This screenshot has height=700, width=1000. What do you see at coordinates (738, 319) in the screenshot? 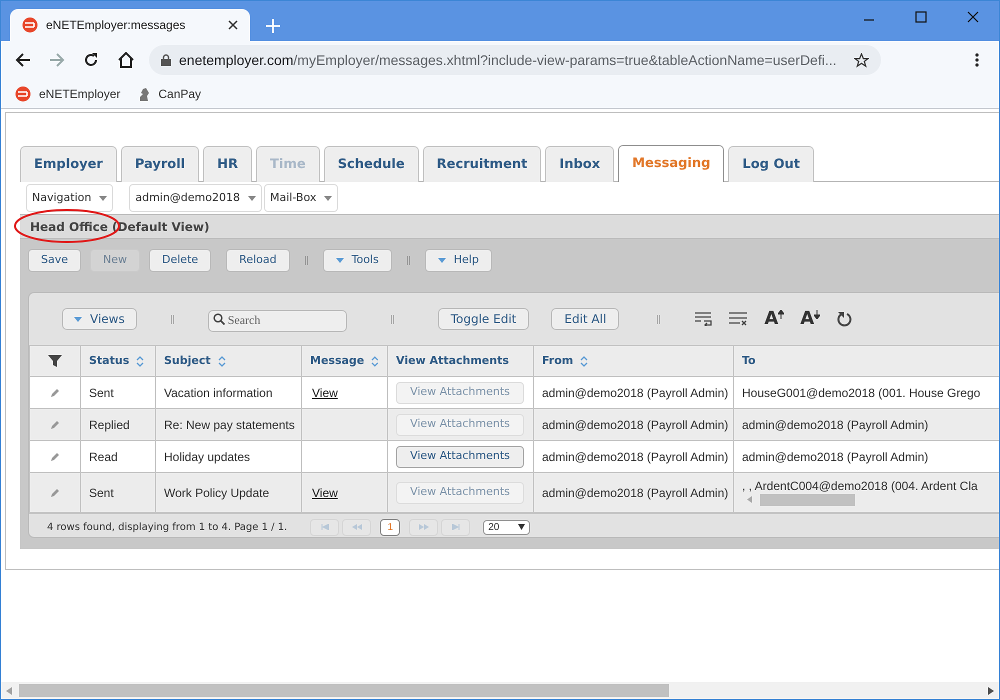
I see `clear-lines-icon` at bounding box center [738, 319].